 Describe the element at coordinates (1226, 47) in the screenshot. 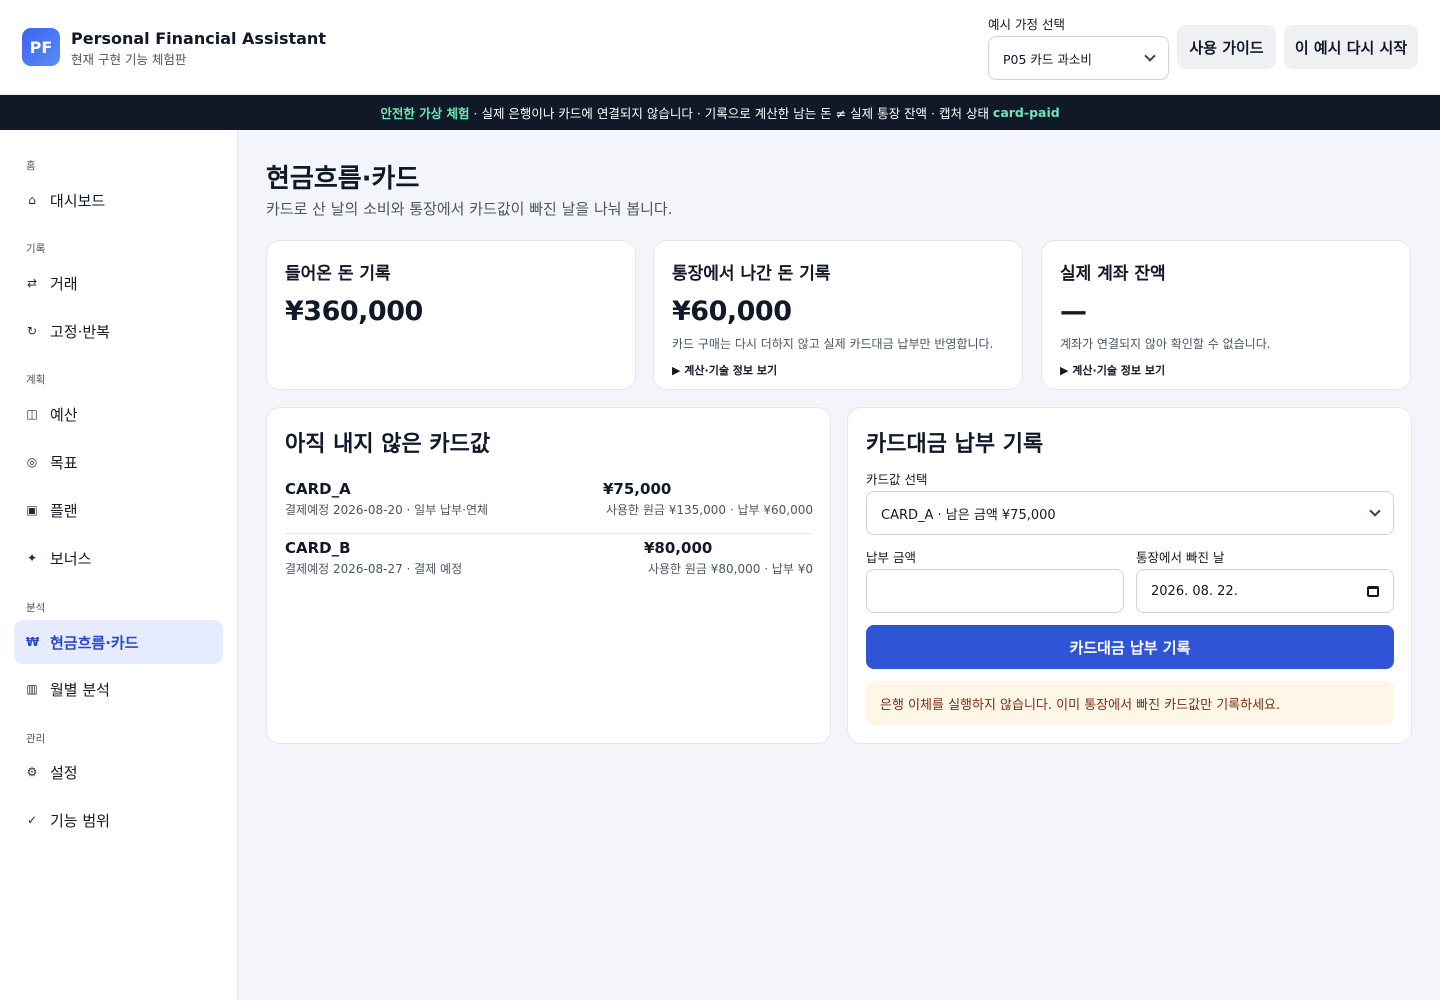

I see `guide-button: 사용 가이드` at that location.